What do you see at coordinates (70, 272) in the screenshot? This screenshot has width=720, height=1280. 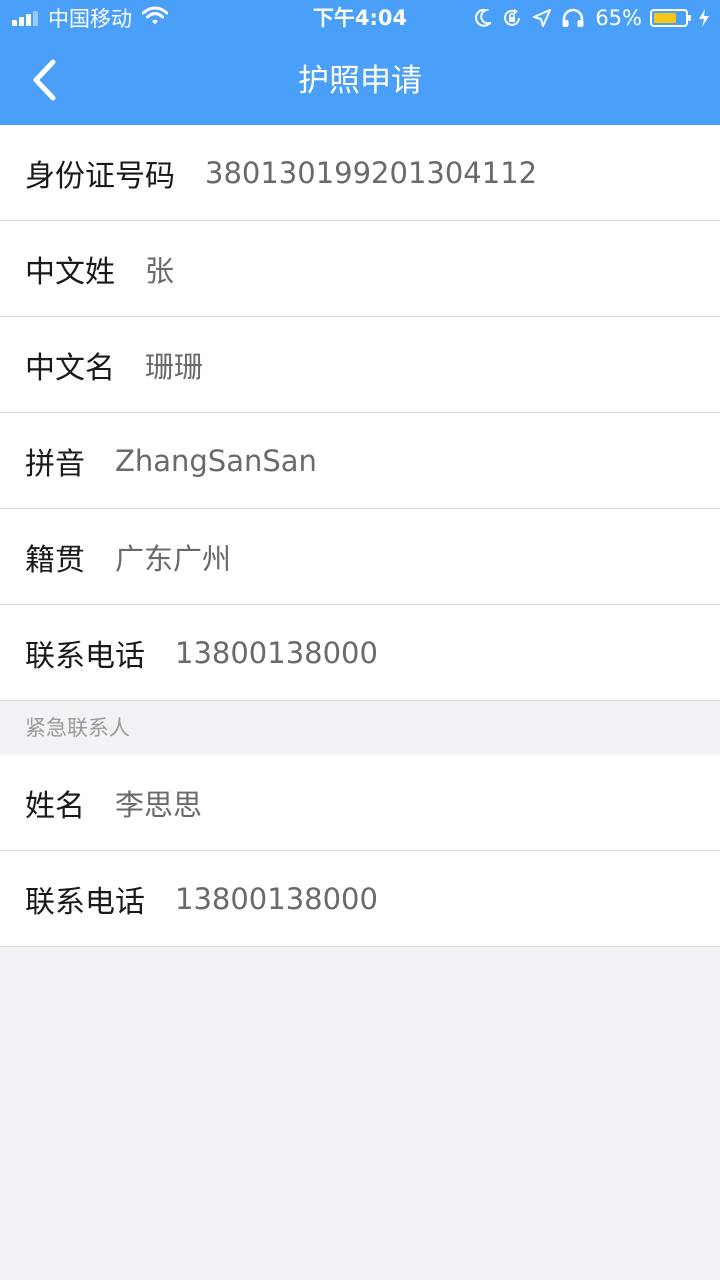 I see `surname-label: 中文姓` at bounding box center [70, 272].